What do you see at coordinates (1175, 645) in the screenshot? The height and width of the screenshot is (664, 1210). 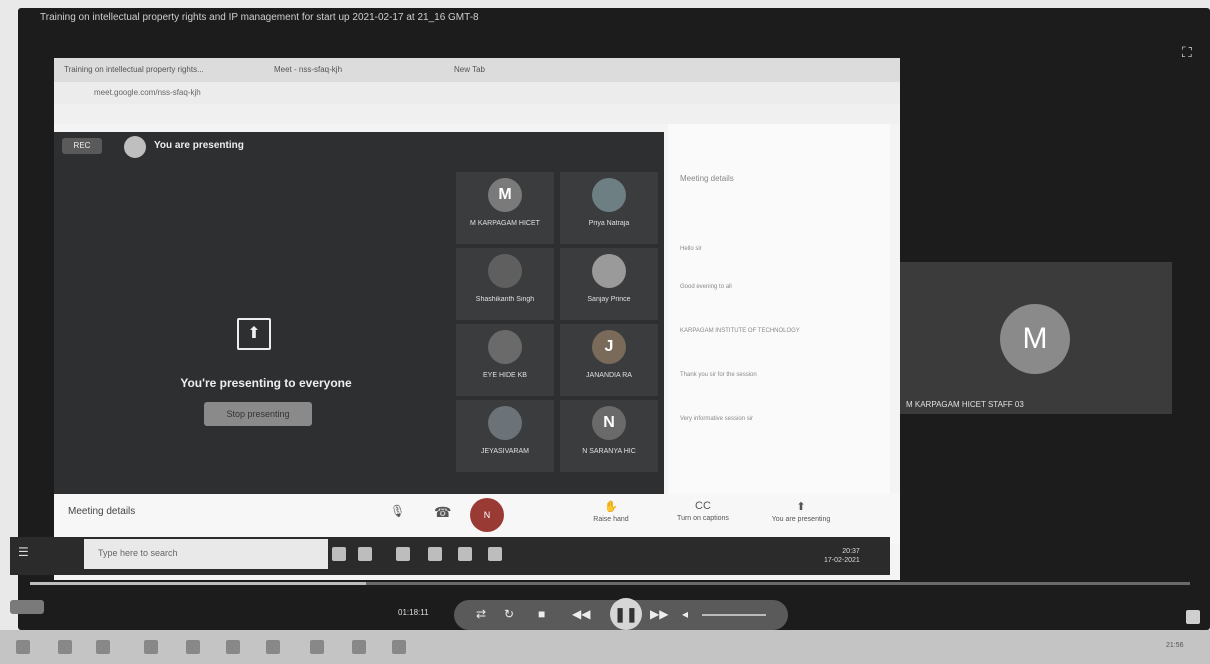 I see `host-clock: 21:56` at bounding box center [1175, 645].